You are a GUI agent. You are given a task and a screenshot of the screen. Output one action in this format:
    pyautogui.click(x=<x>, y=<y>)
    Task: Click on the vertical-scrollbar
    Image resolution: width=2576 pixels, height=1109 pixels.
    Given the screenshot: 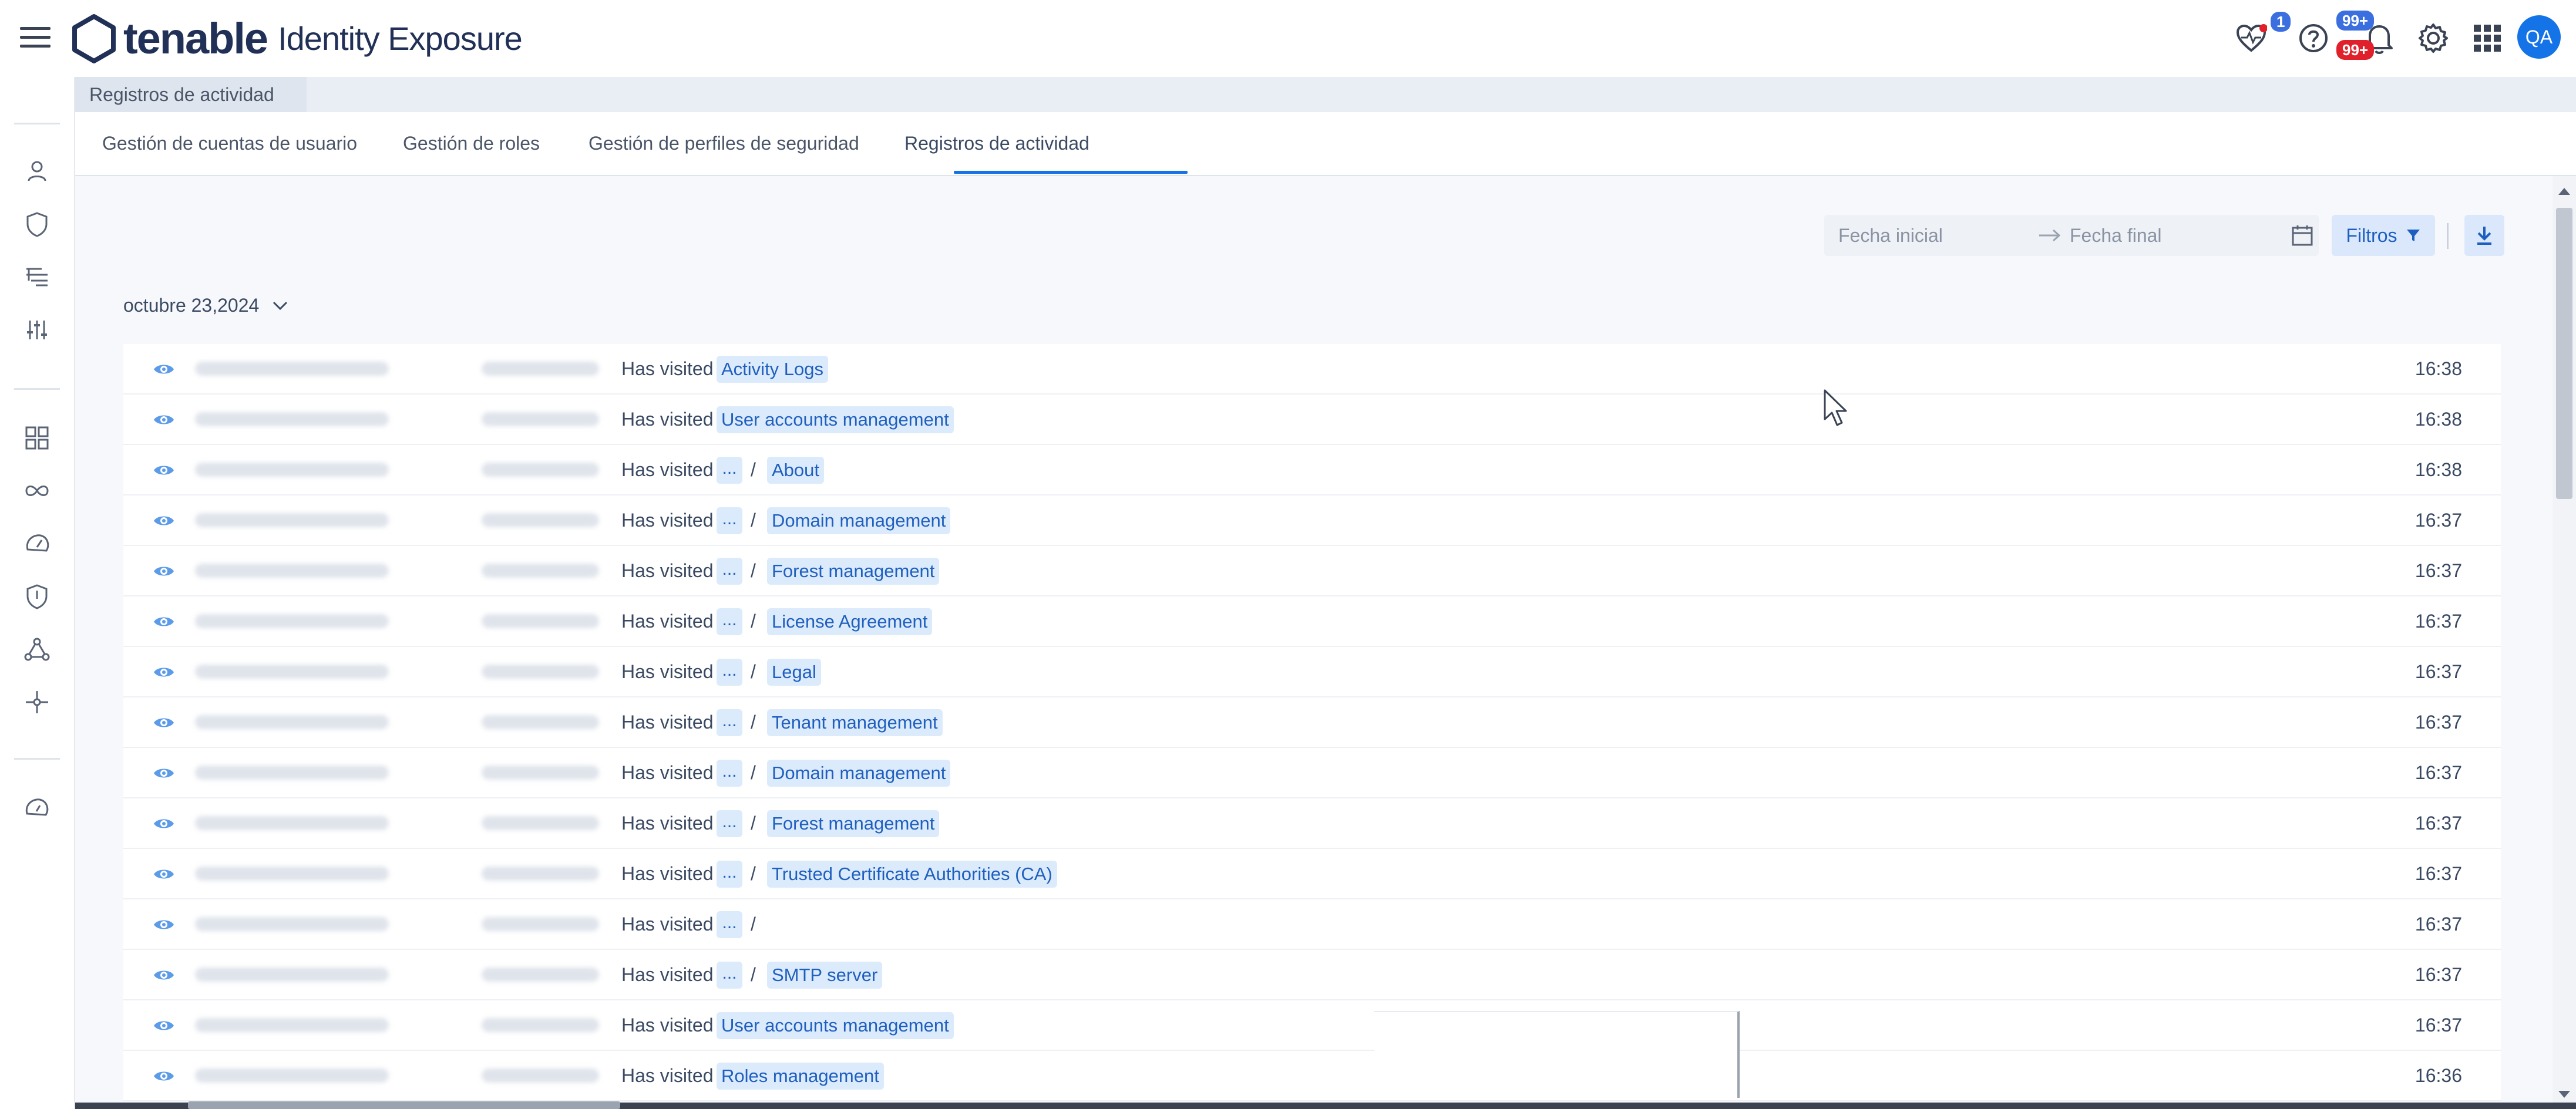 What is the action you would take?
    pyautogui.click(x=2564, y=640)
    